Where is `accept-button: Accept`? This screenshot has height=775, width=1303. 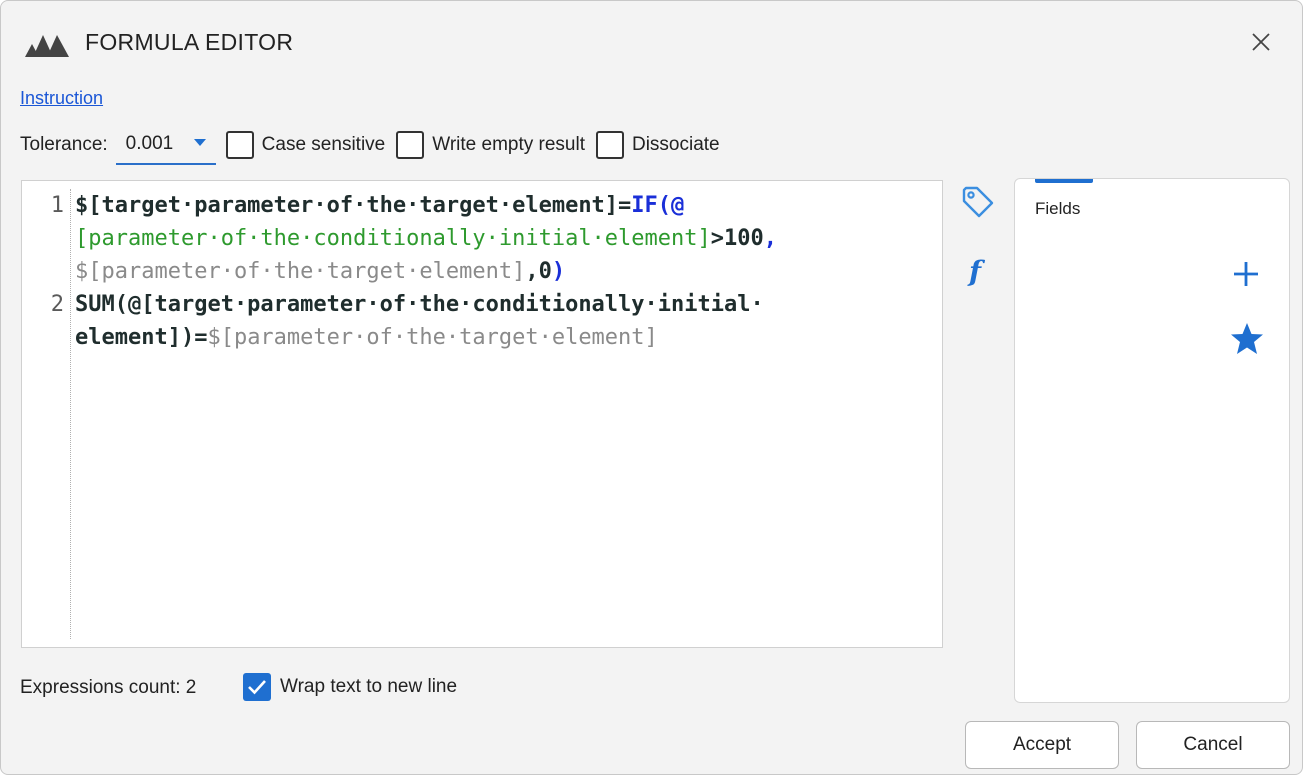
accept-button: Accept is located at coordinates (1042, 745).